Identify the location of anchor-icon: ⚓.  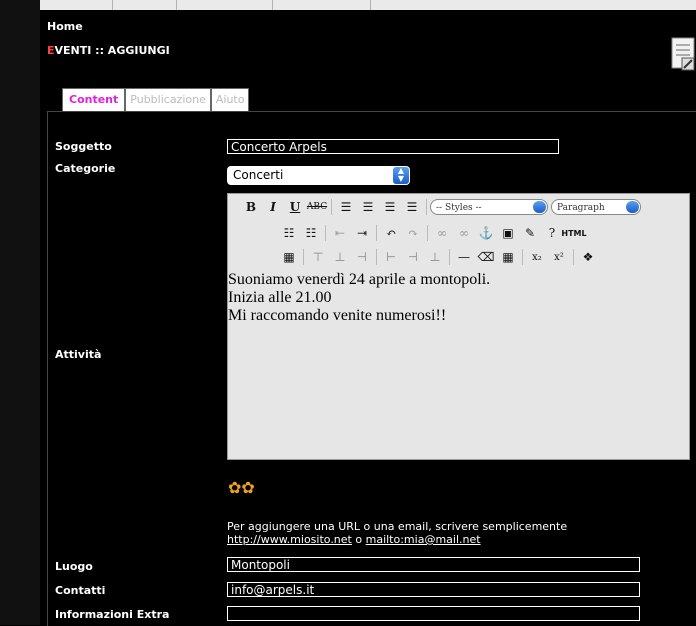
(486, 233).